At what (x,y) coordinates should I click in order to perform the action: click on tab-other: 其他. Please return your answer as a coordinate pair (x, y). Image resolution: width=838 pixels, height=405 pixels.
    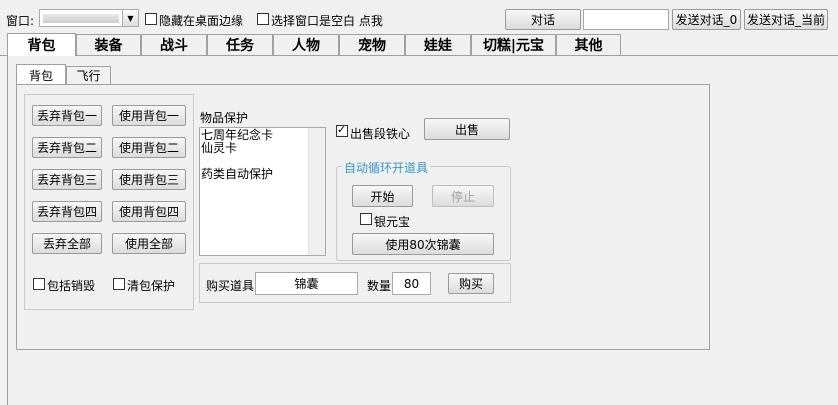
    Looking at the image, I should click on (588, 44).